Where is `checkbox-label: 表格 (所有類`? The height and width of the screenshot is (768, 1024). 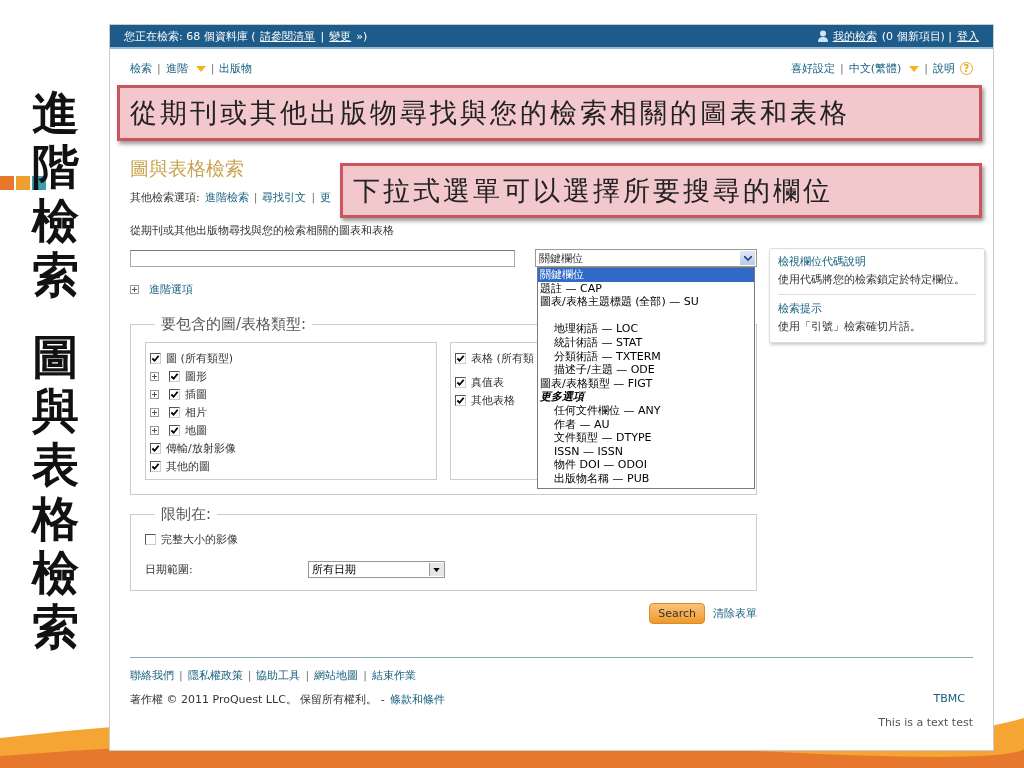 checkbox-label: 表格 (所有類 is located at coordinates (502, 358).